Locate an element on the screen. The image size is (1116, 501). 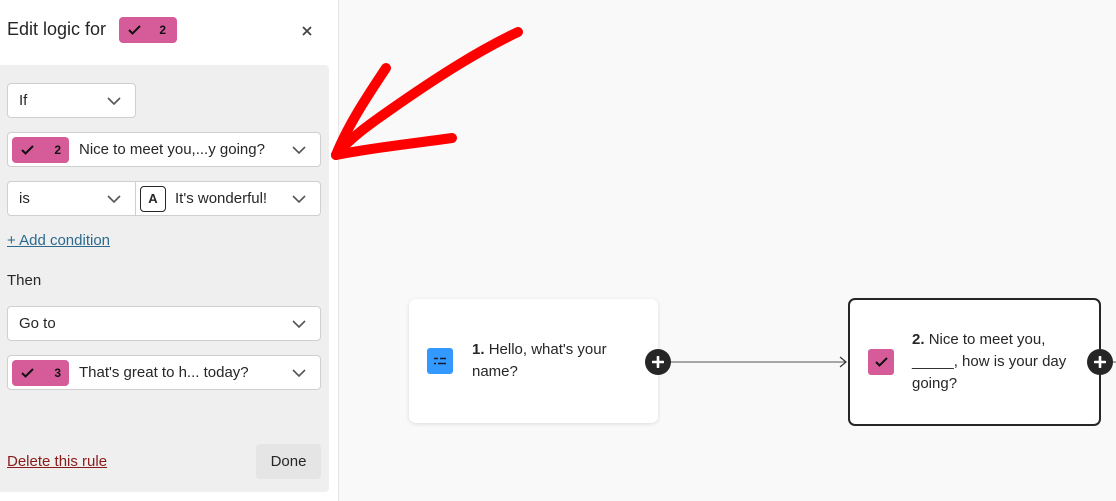
action-select: Go to is located at coordinates (164, 323).